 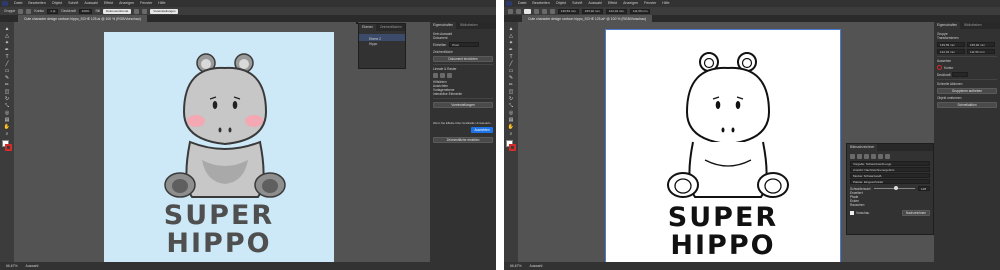 What do you see at coordinates (53, 11) in the screenshot?
I see `stroke-field: 1 pt` at bounding box center [53, 11].